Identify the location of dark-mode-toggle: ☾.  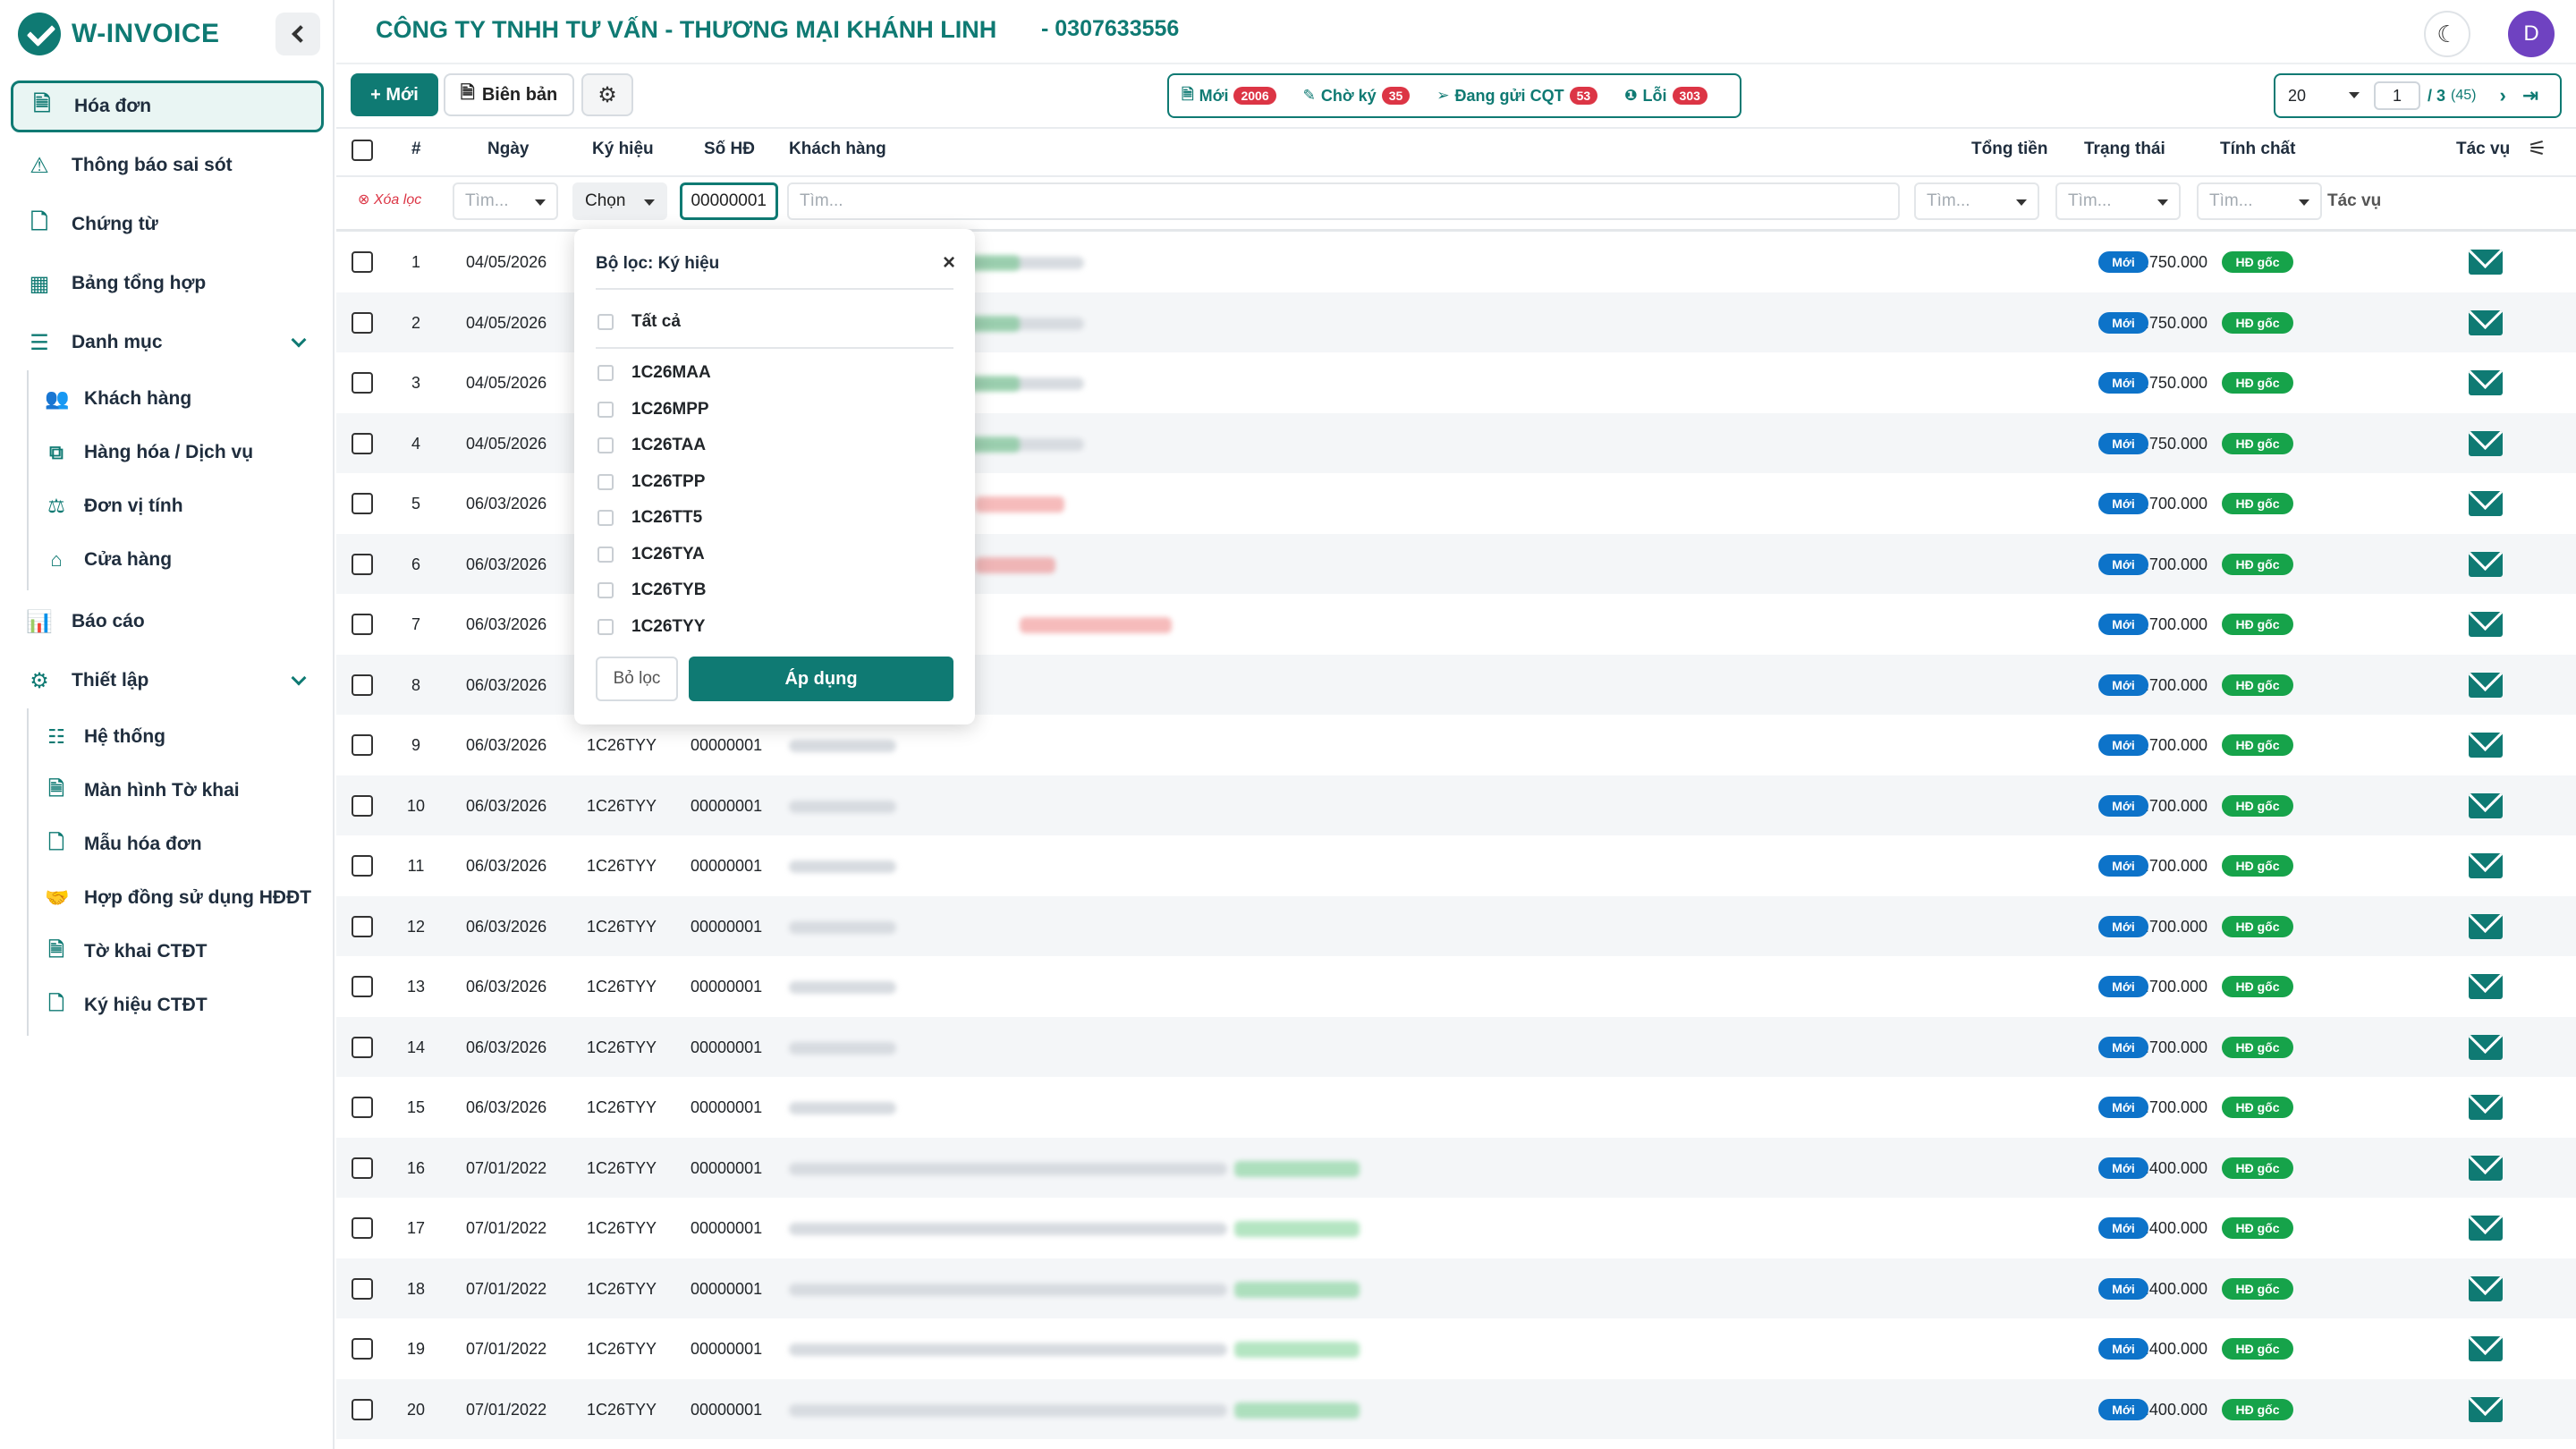
(2447, 34).